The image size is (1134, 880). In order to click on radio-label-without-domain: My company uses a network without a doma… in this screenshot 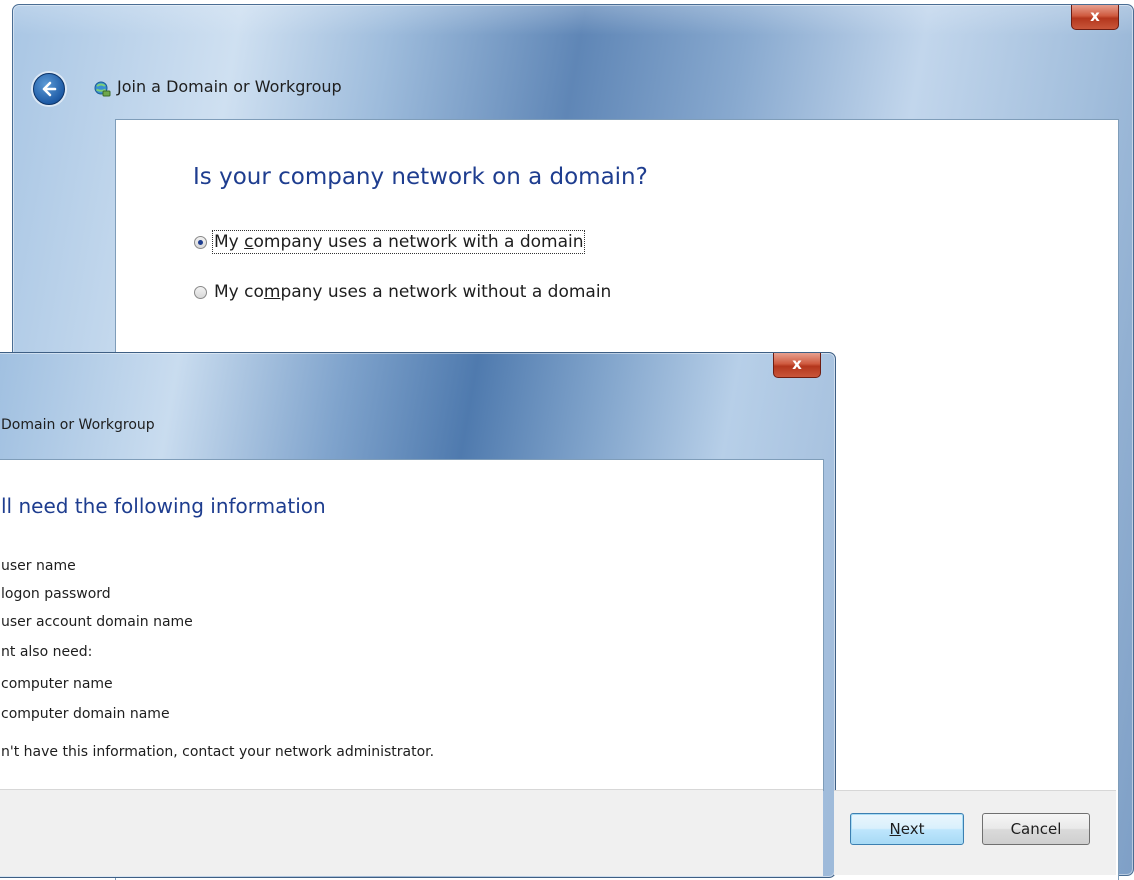, I will do `click(412, 292)`.